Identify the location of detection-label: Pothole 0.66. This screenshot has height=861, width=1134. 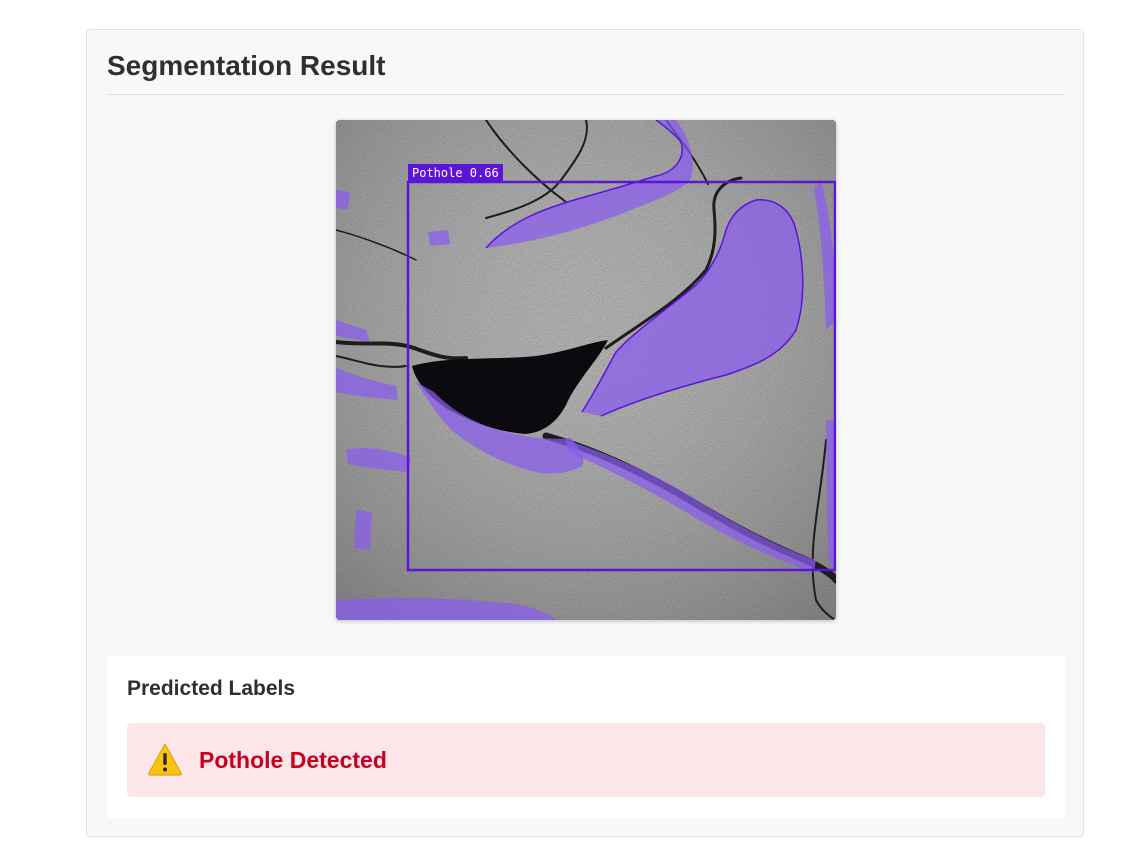
(455, 173).